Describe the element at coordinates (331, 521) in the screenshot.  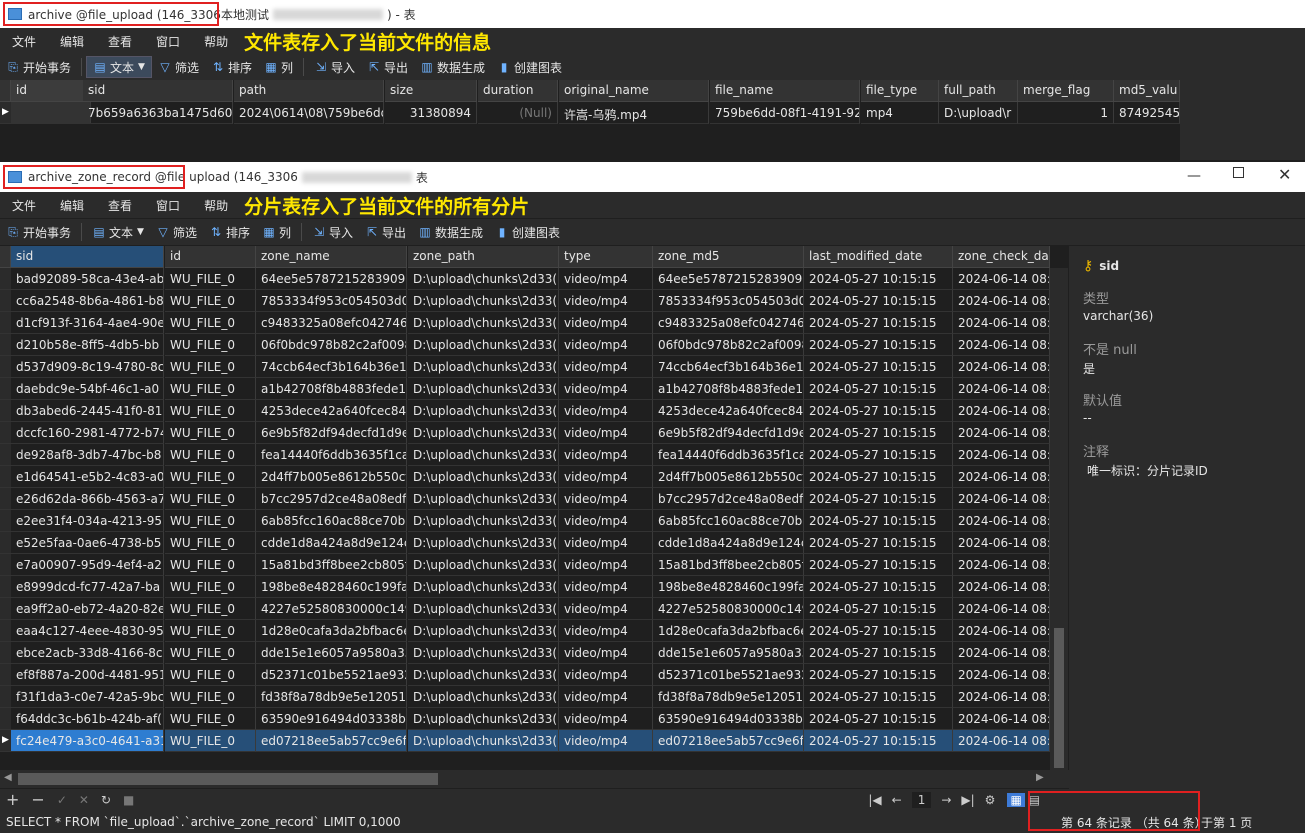
I see `table-cell: 6ab85fcc160ac88ce70b0` at that location.